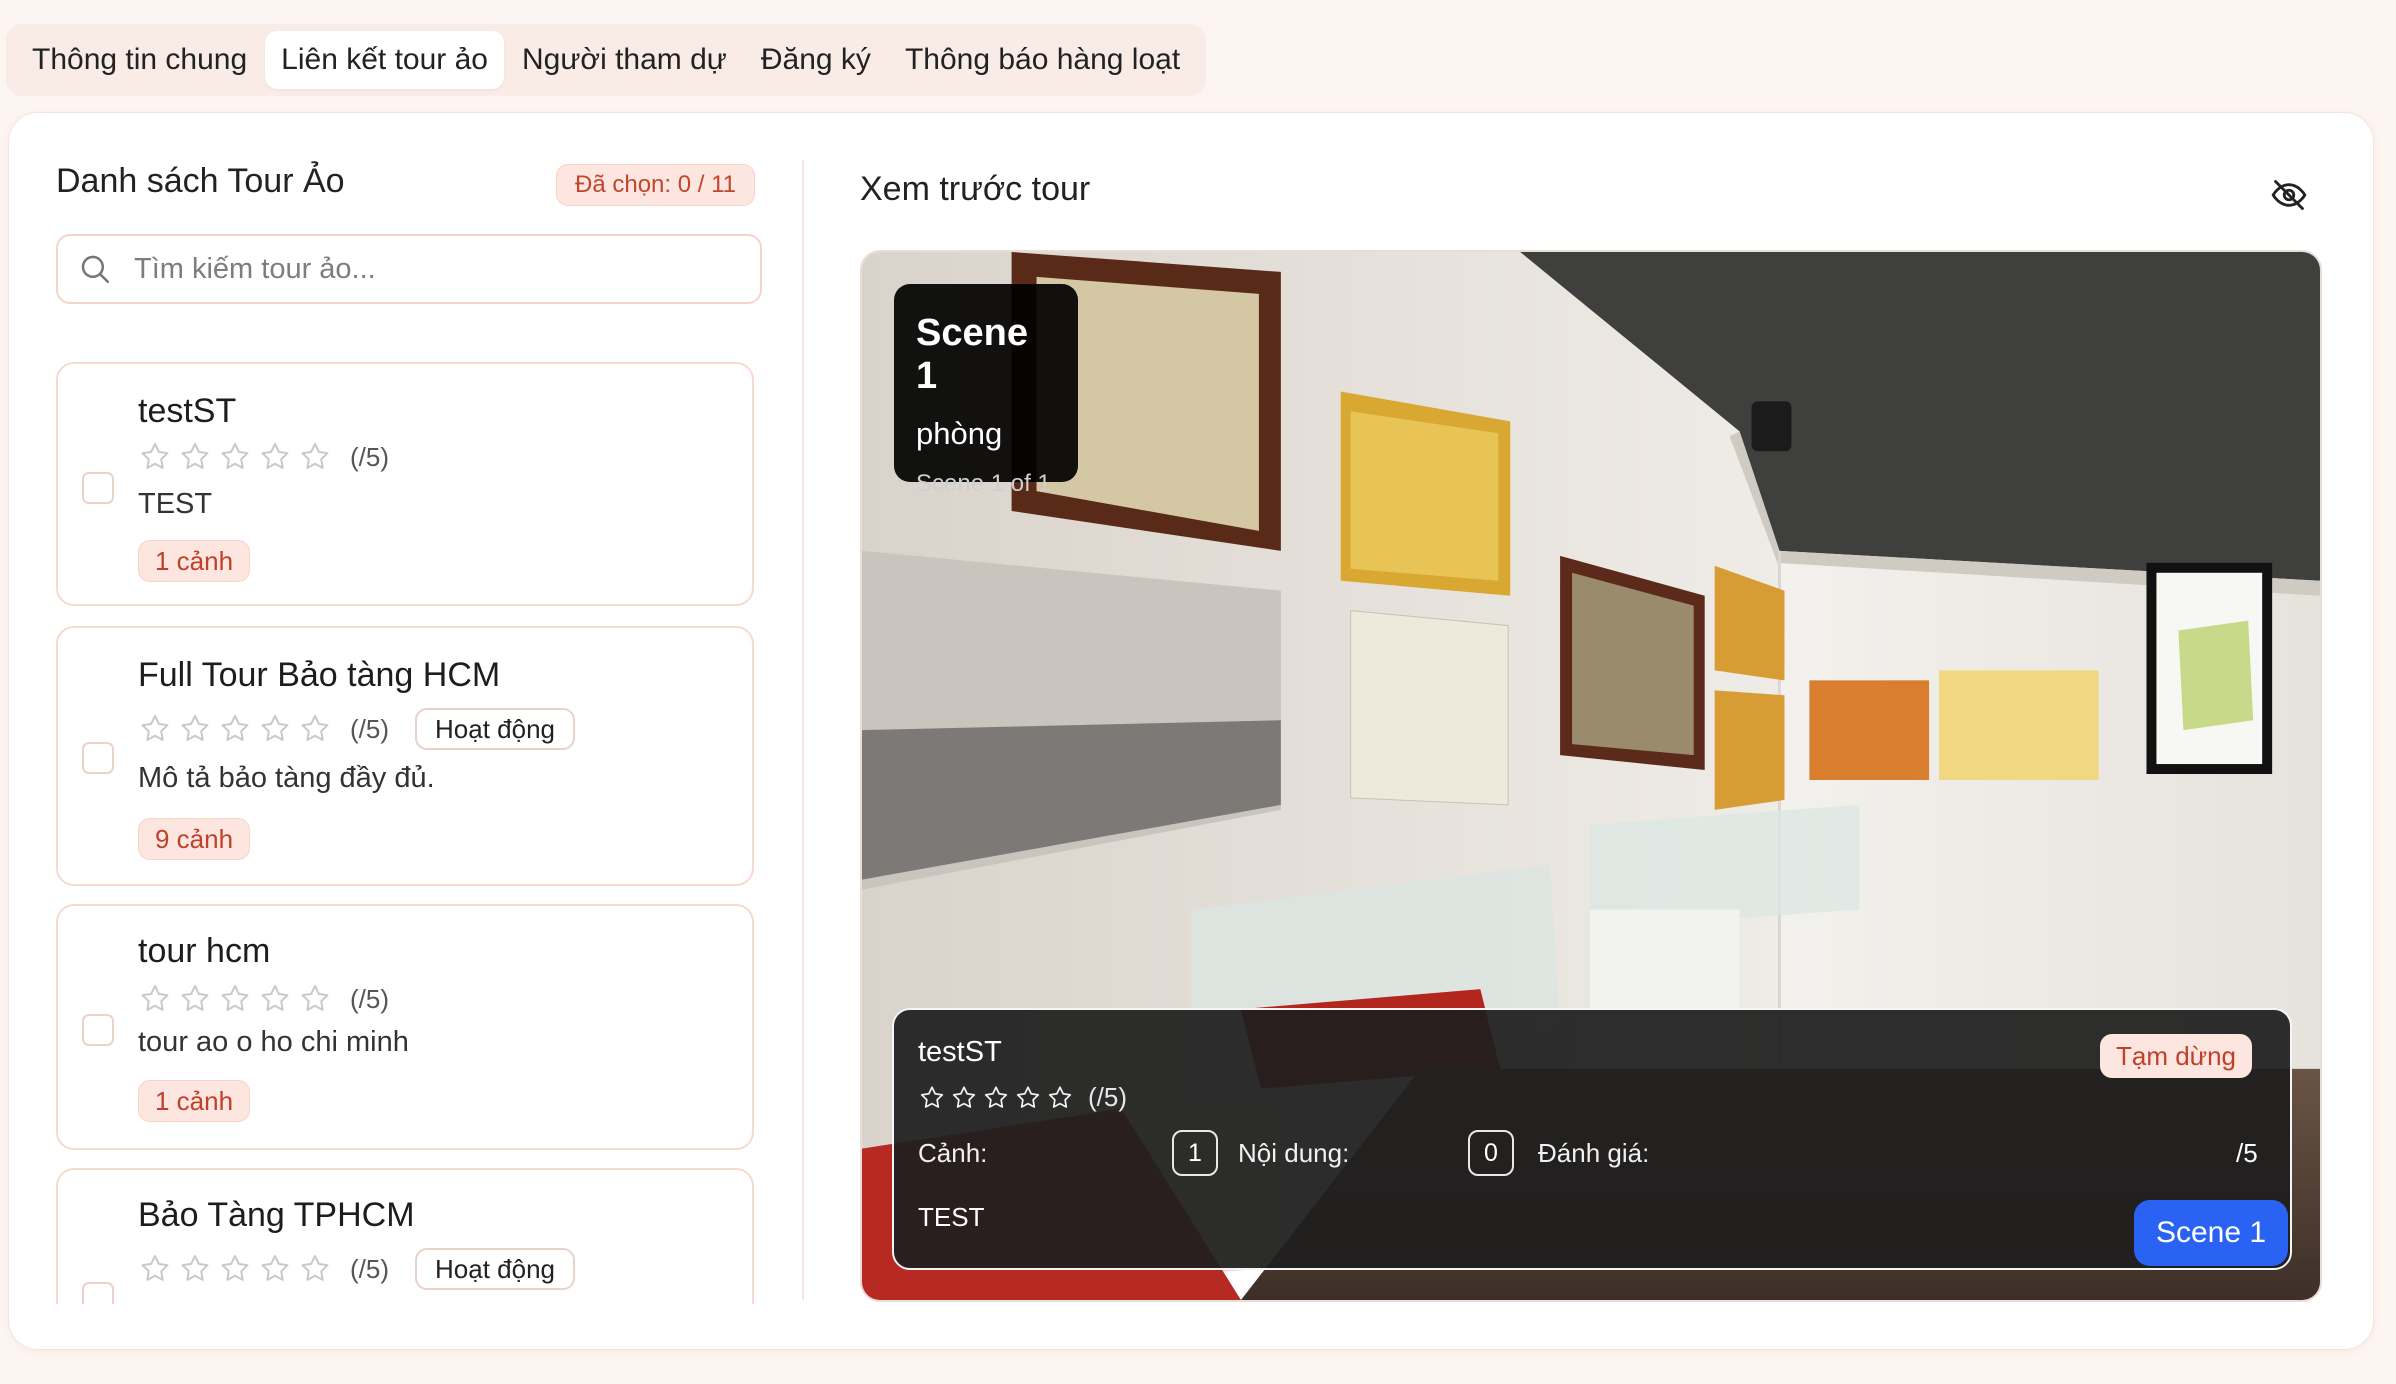 This screenshot has height=1384, width=2396. What do you see at coordinates (983, 483) in the screenshot?
I see `scene-counter: Scene 1 of 1` at bounding box center [983, 483].